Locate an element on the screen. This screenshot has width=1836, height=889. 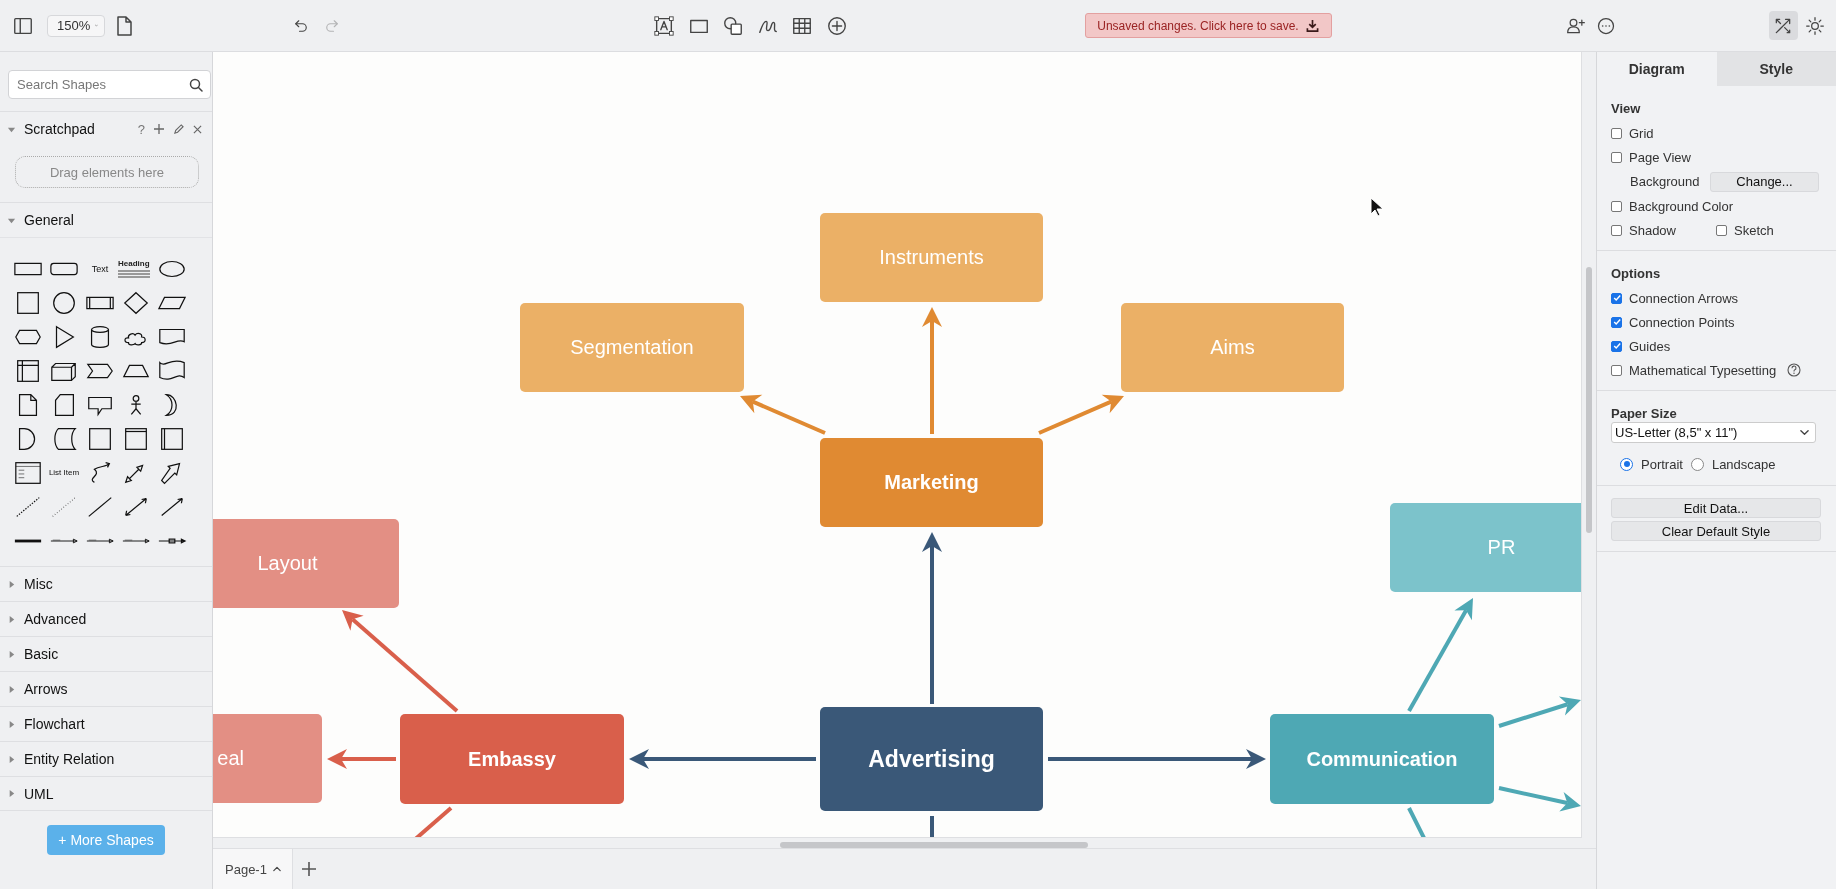
checkbox-label: Connection Points is located at coordinates (1682, 322).